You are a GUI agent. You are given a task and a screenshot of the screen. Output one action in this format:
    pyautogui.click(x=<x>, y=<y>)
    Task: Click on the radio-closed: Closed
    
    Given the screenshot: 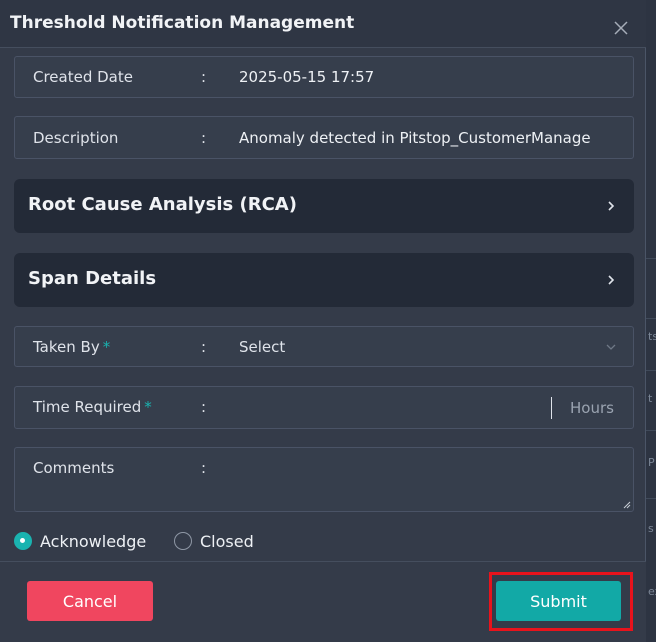 What is the action you would take?
    pyautogui.click(x=214, y=541)
    